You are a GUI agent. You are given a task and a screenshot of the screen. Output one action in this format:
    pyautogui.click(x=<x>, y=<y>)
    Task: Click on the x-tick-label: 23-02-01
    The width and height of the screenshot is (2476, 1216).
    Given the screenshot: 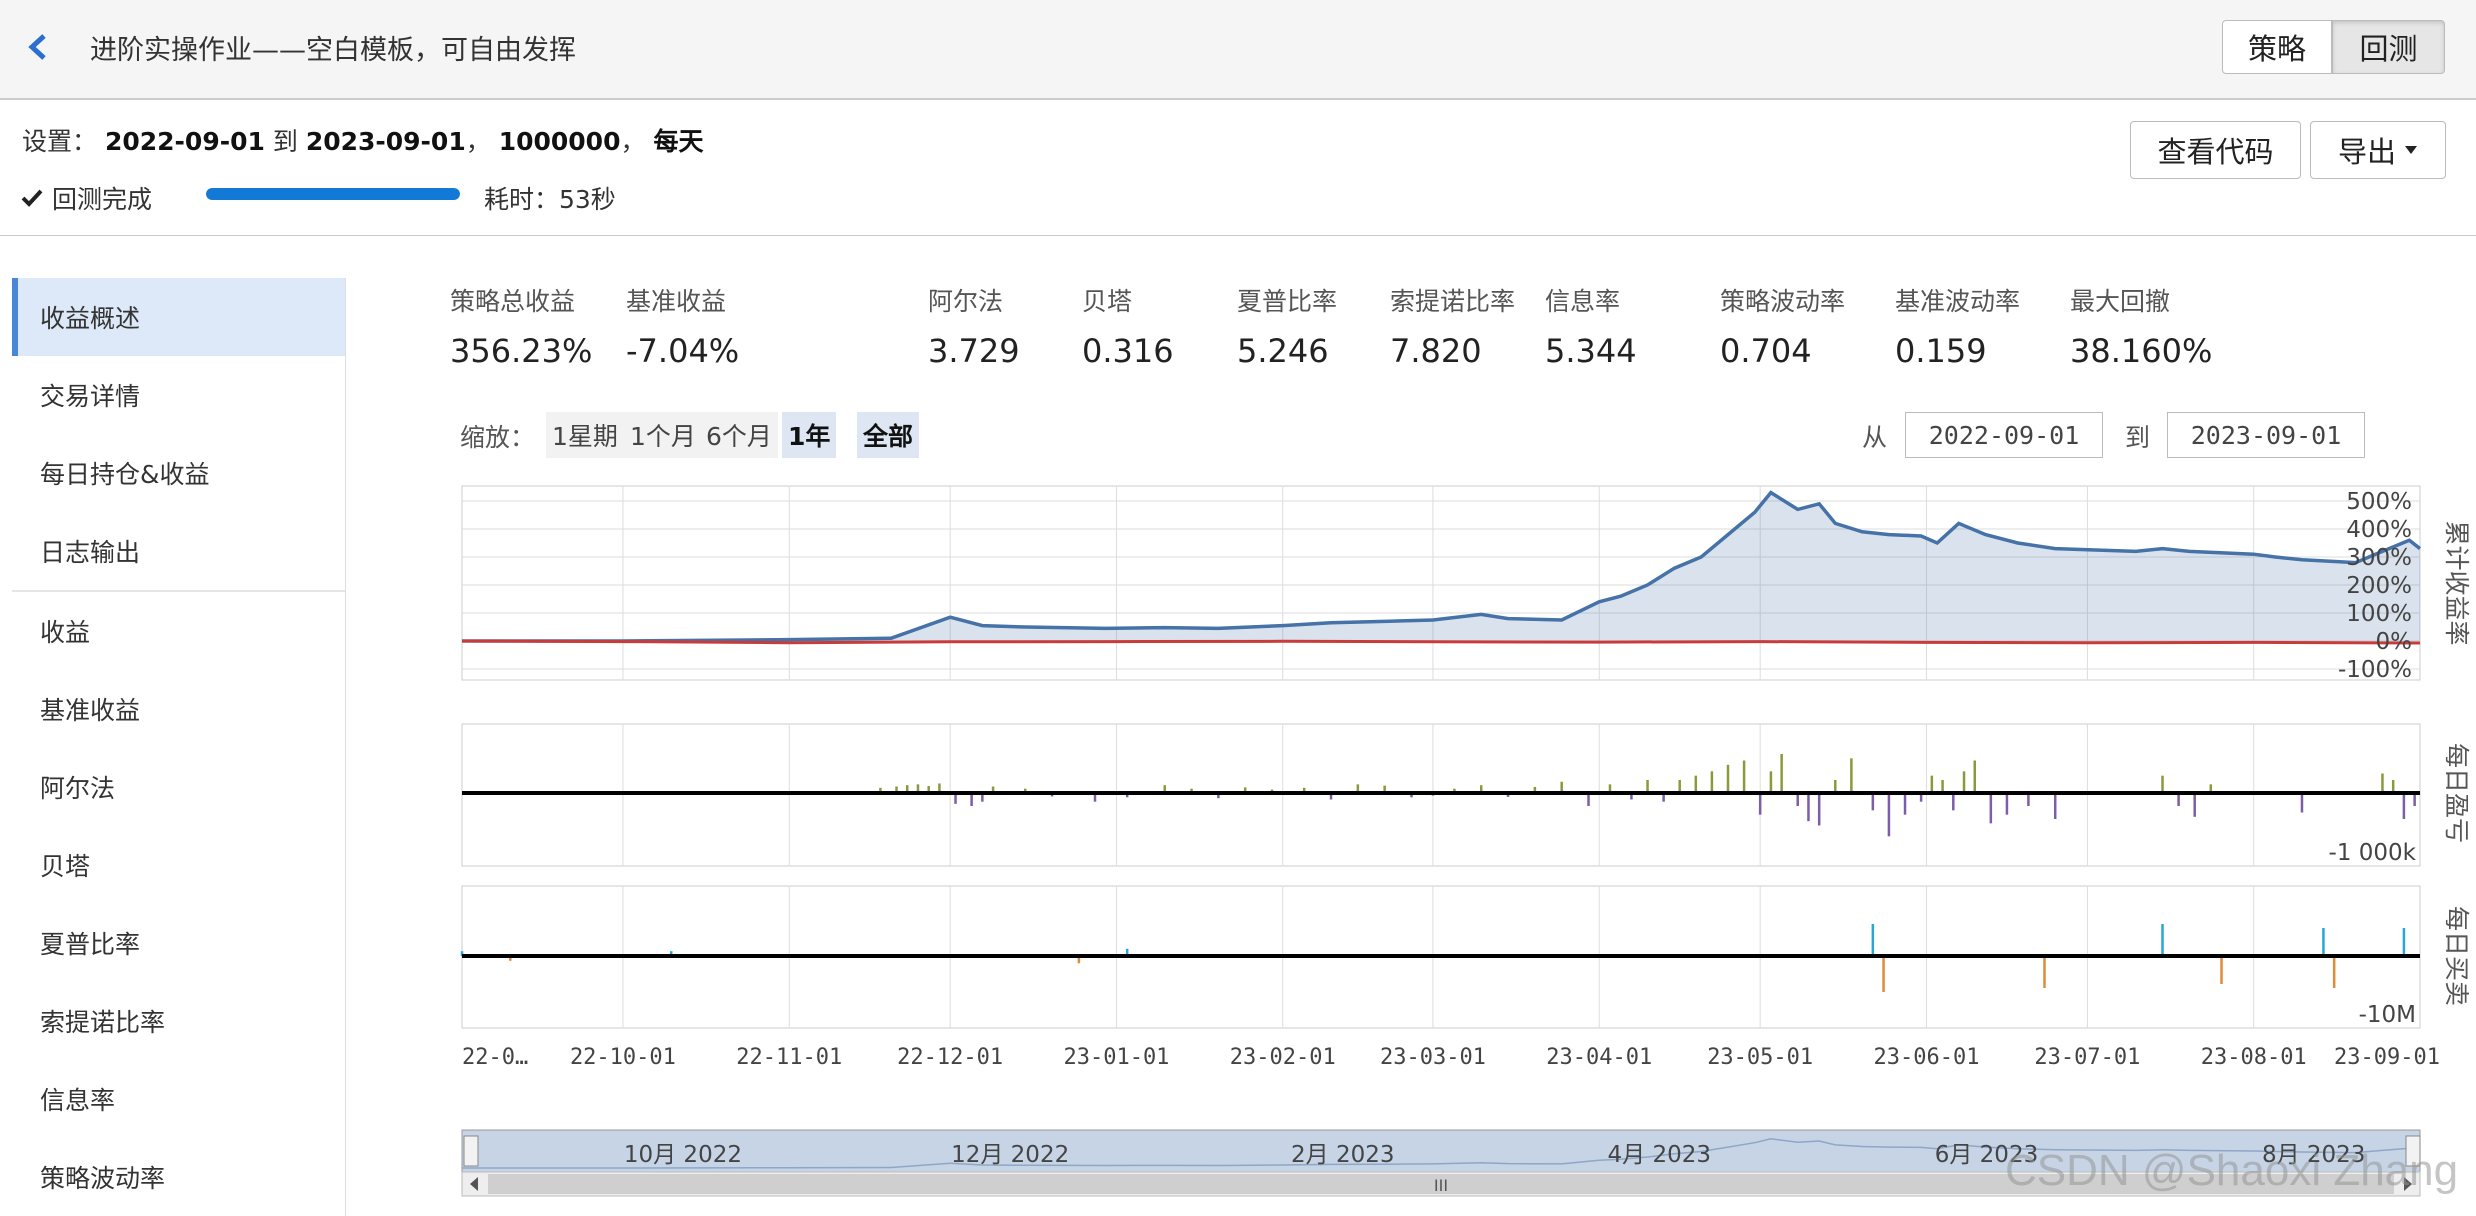 What is the action you would take?
    pyautogui.click(x=1283, y=1057)
    